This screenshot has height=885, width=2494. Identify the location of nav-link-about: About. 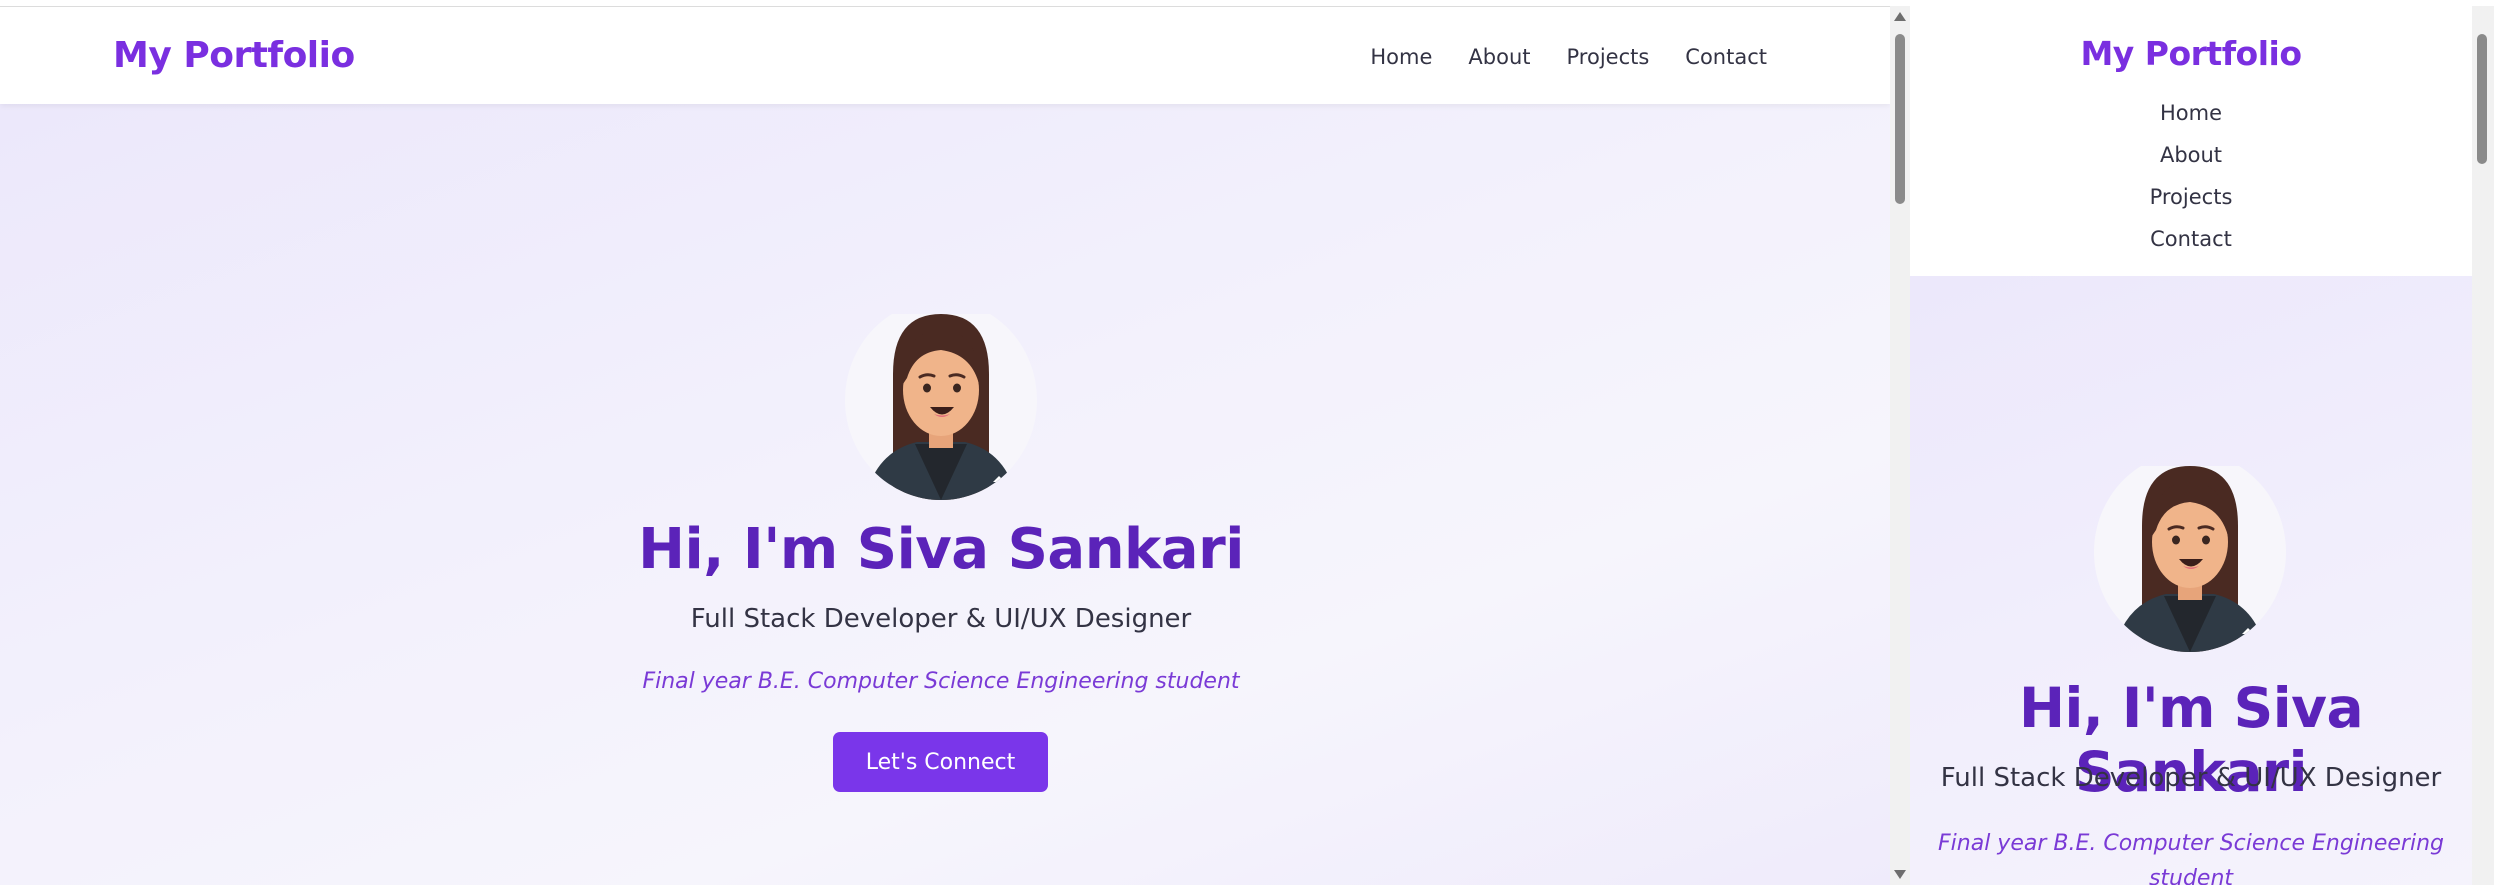
(1499, 57).